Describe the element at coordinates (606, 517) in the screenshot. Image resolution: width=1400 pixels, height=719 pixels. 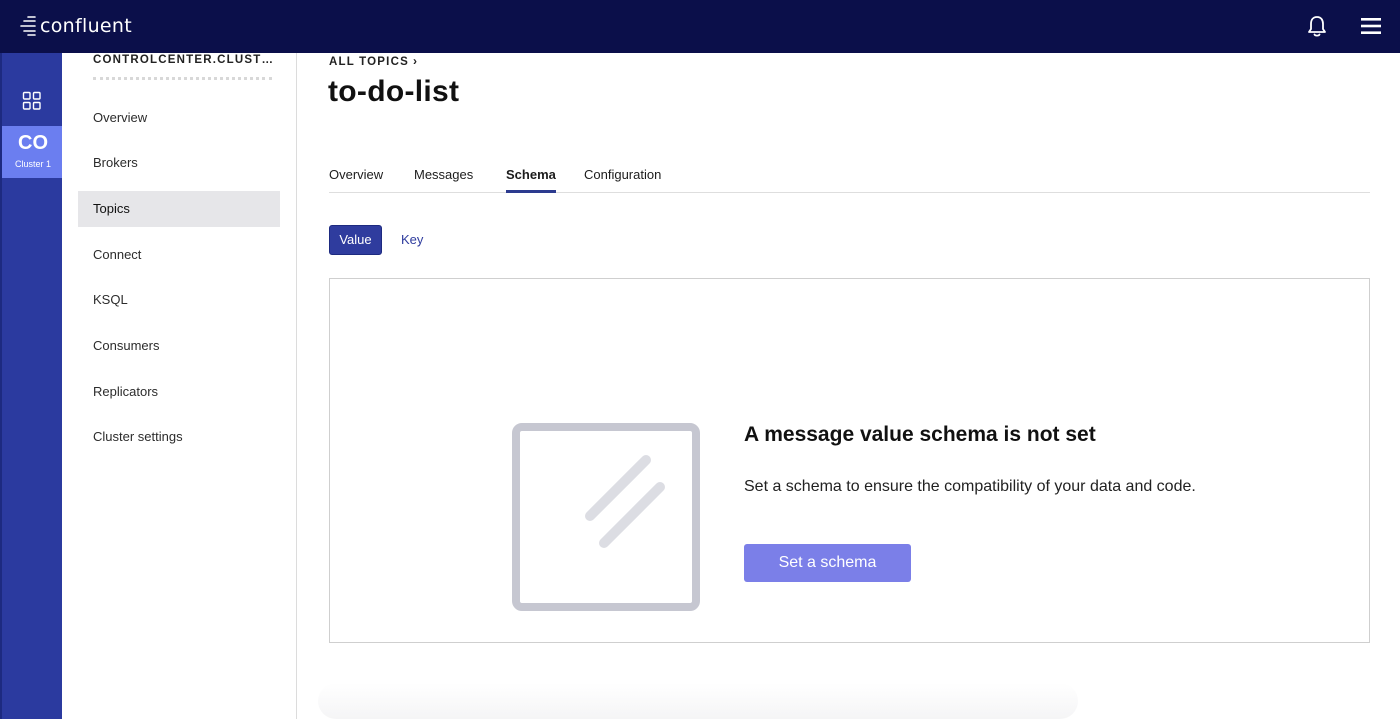
I see `empty-schema-illustration` at that location.